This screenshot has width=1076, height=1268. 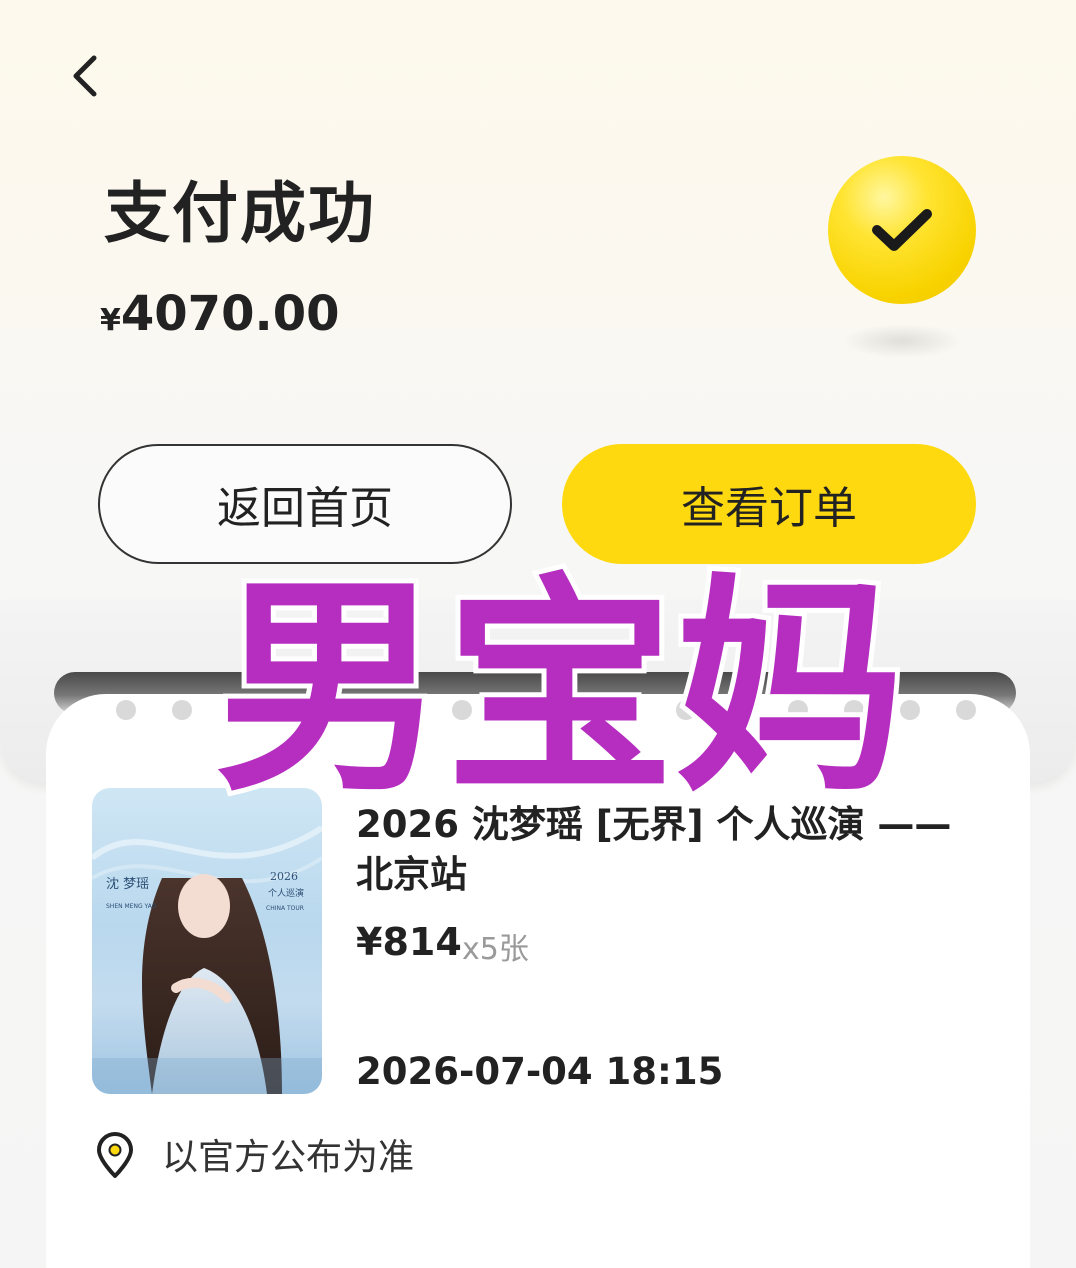 I want to click on payment-amount: ¥4070.00, so click(x=220, y=314).